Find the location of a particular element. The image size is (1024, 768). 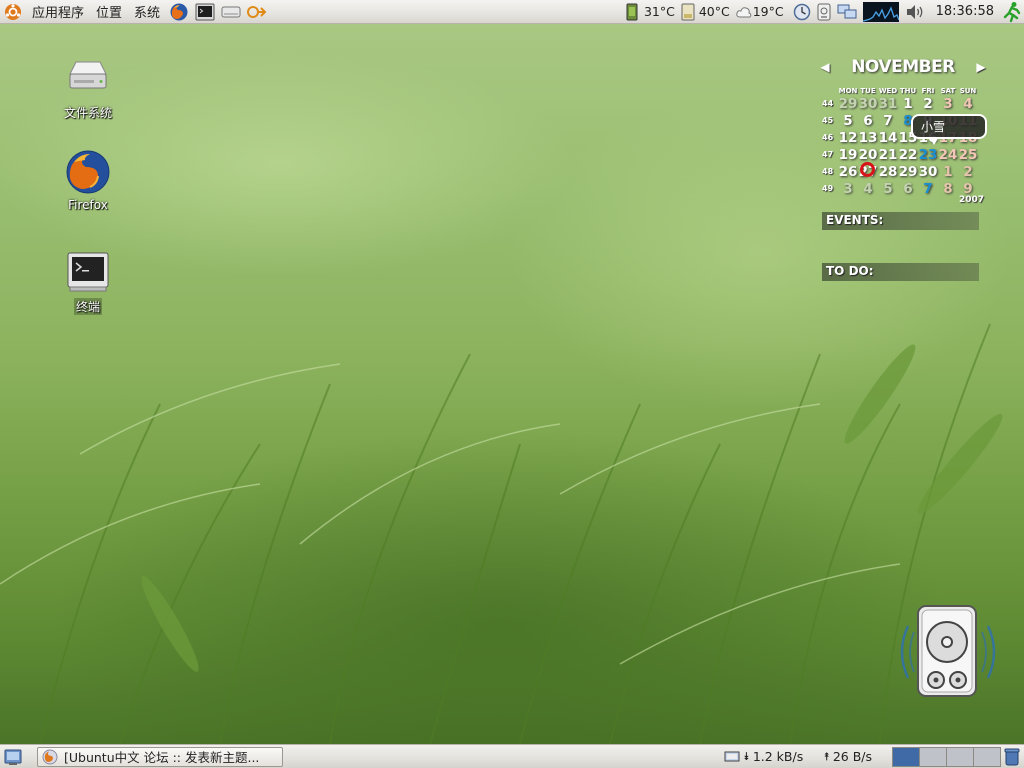

week-number: 45 is located at coordinates (828, 120).